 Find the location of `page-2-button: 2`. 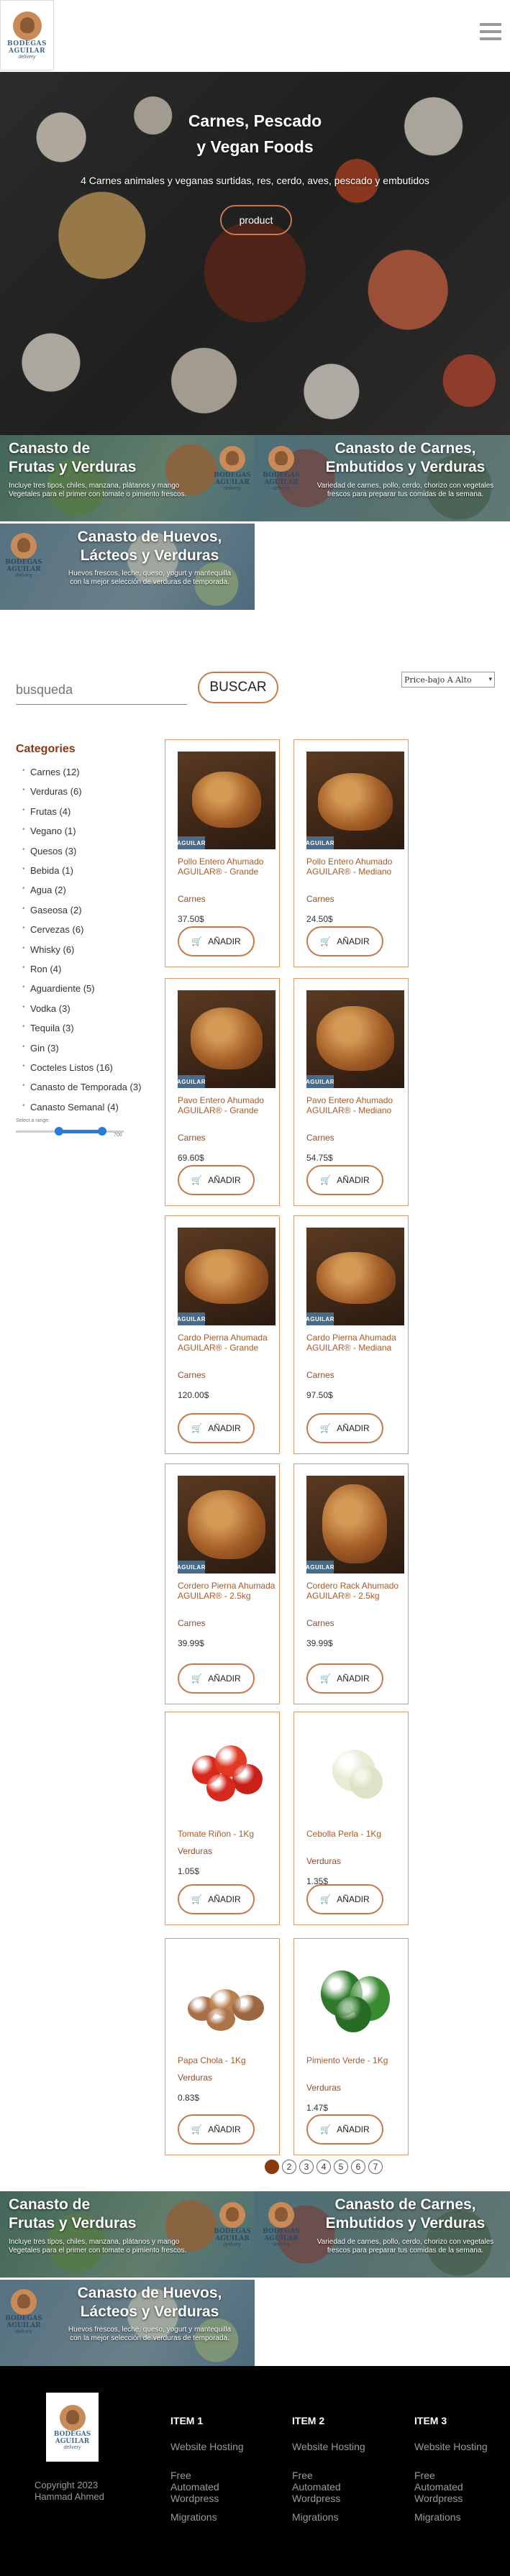

page-2-button: 2 is located at coordinates (289, 2167).